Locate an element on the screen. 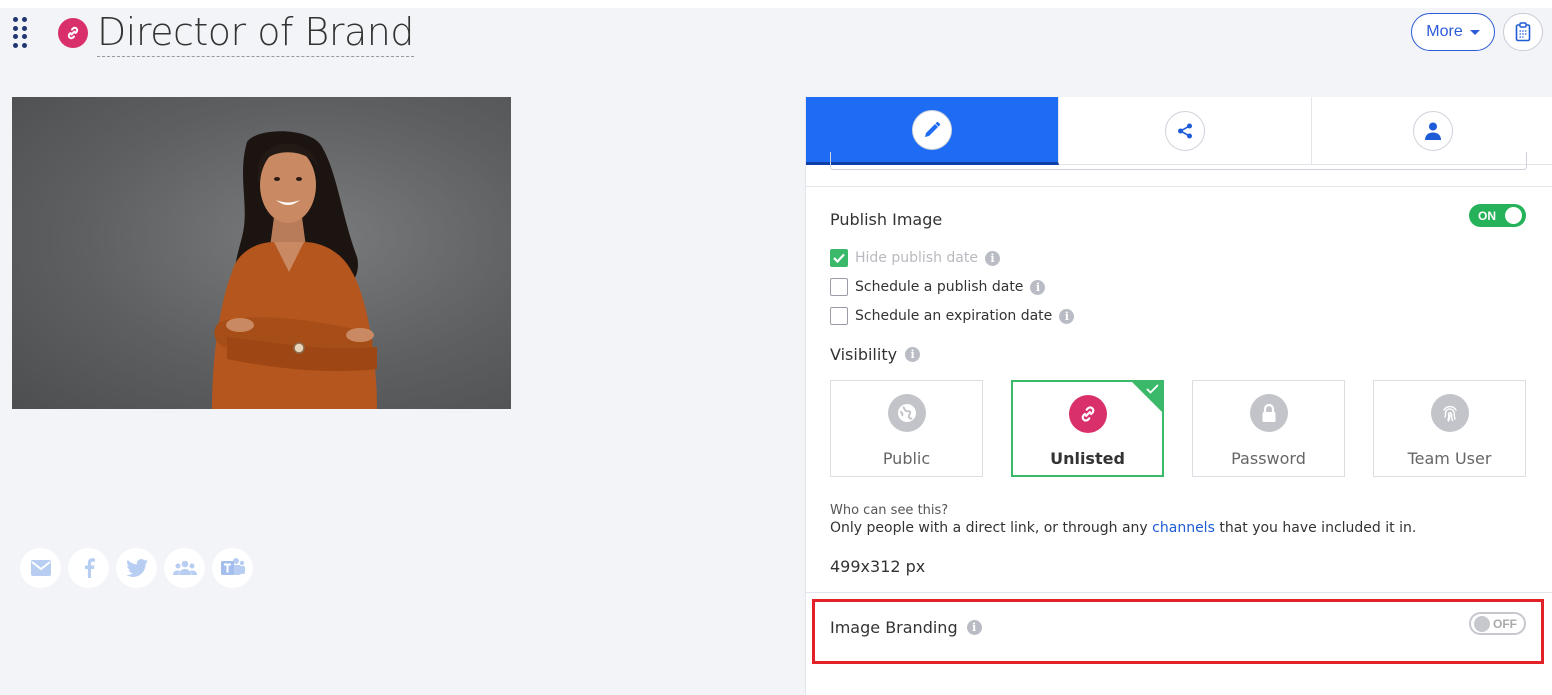  top-bar is located at coordinates (776, 4).